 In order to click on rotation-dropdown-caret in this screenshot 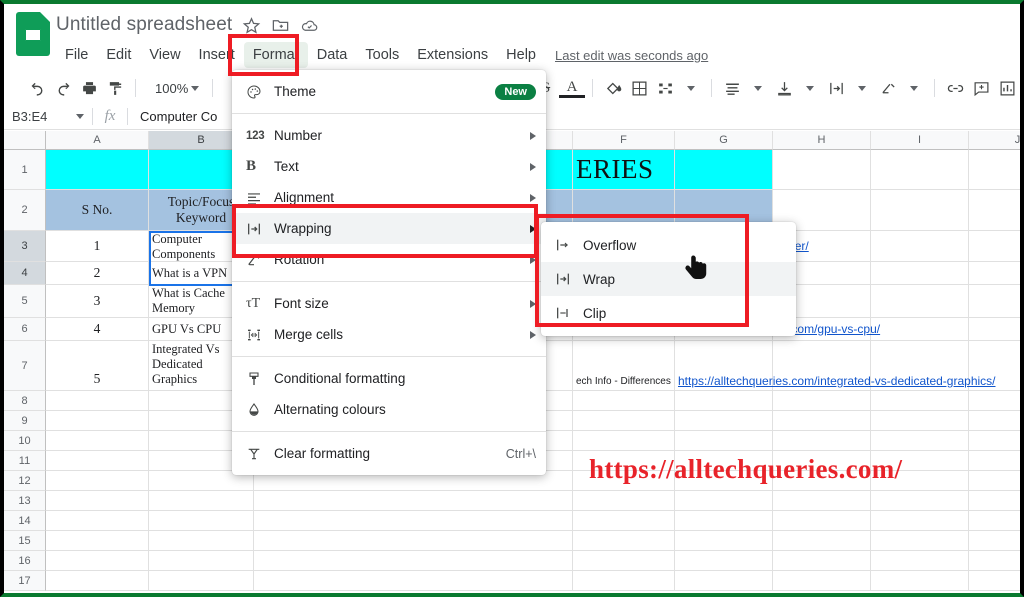, I will do `click(914, 88)`.